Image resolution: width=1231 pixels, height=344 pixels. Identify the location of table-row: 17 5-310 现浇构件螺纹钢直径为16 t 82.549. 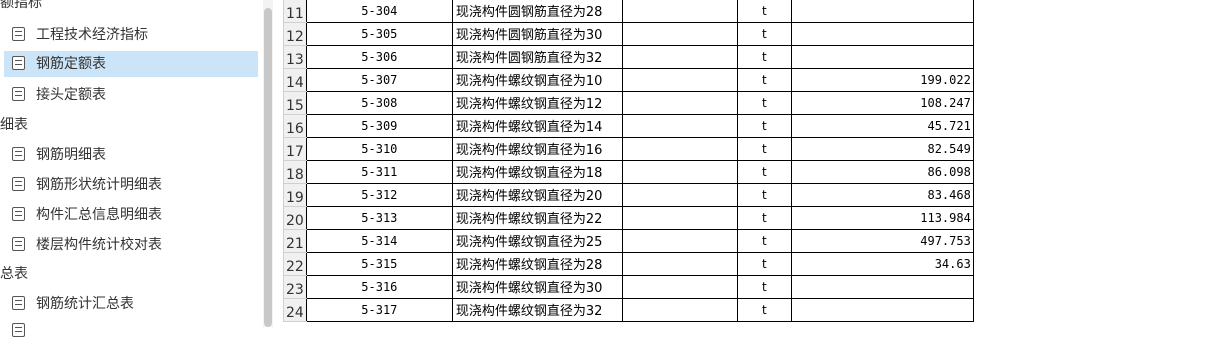
(628, 148).